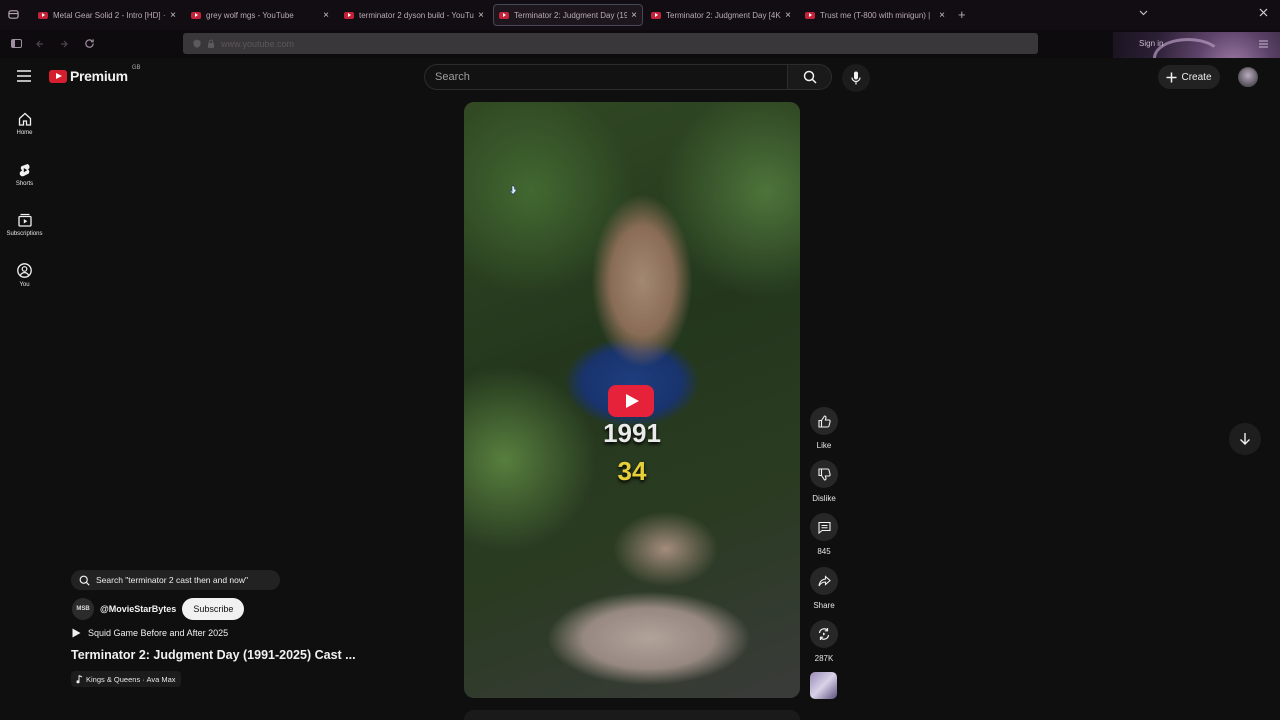  Describe the element at coordinates (250, 15) in the screenshot. I see `tab-title: grey wolf mgs - YouTube` at that location.